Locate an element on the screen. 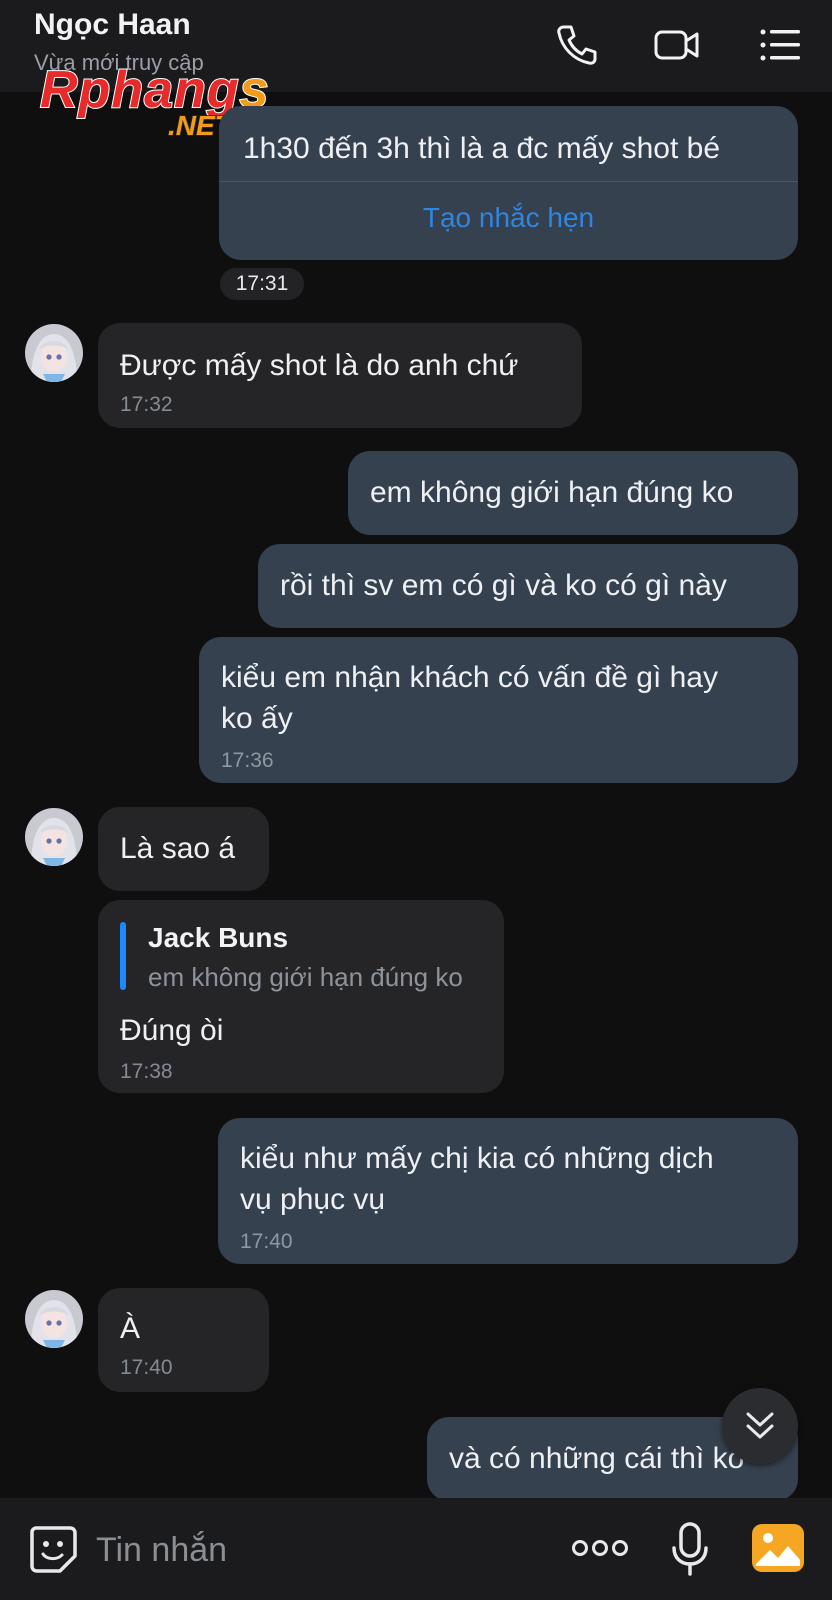  message-outgoing: em không giới hạn đúng ko is located at coordinates (573, 493).